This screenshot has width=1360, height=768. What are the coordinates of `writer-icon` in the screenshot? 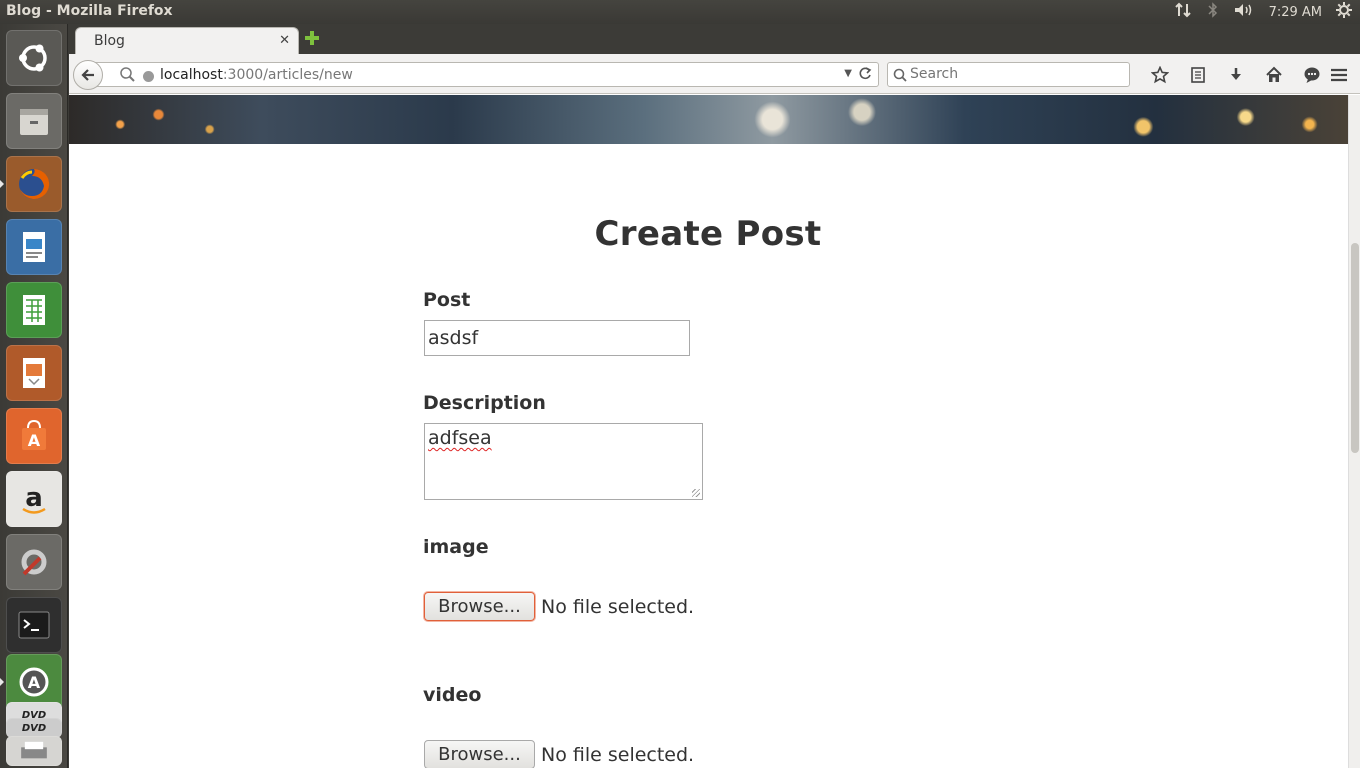 It's located at (34, 247).